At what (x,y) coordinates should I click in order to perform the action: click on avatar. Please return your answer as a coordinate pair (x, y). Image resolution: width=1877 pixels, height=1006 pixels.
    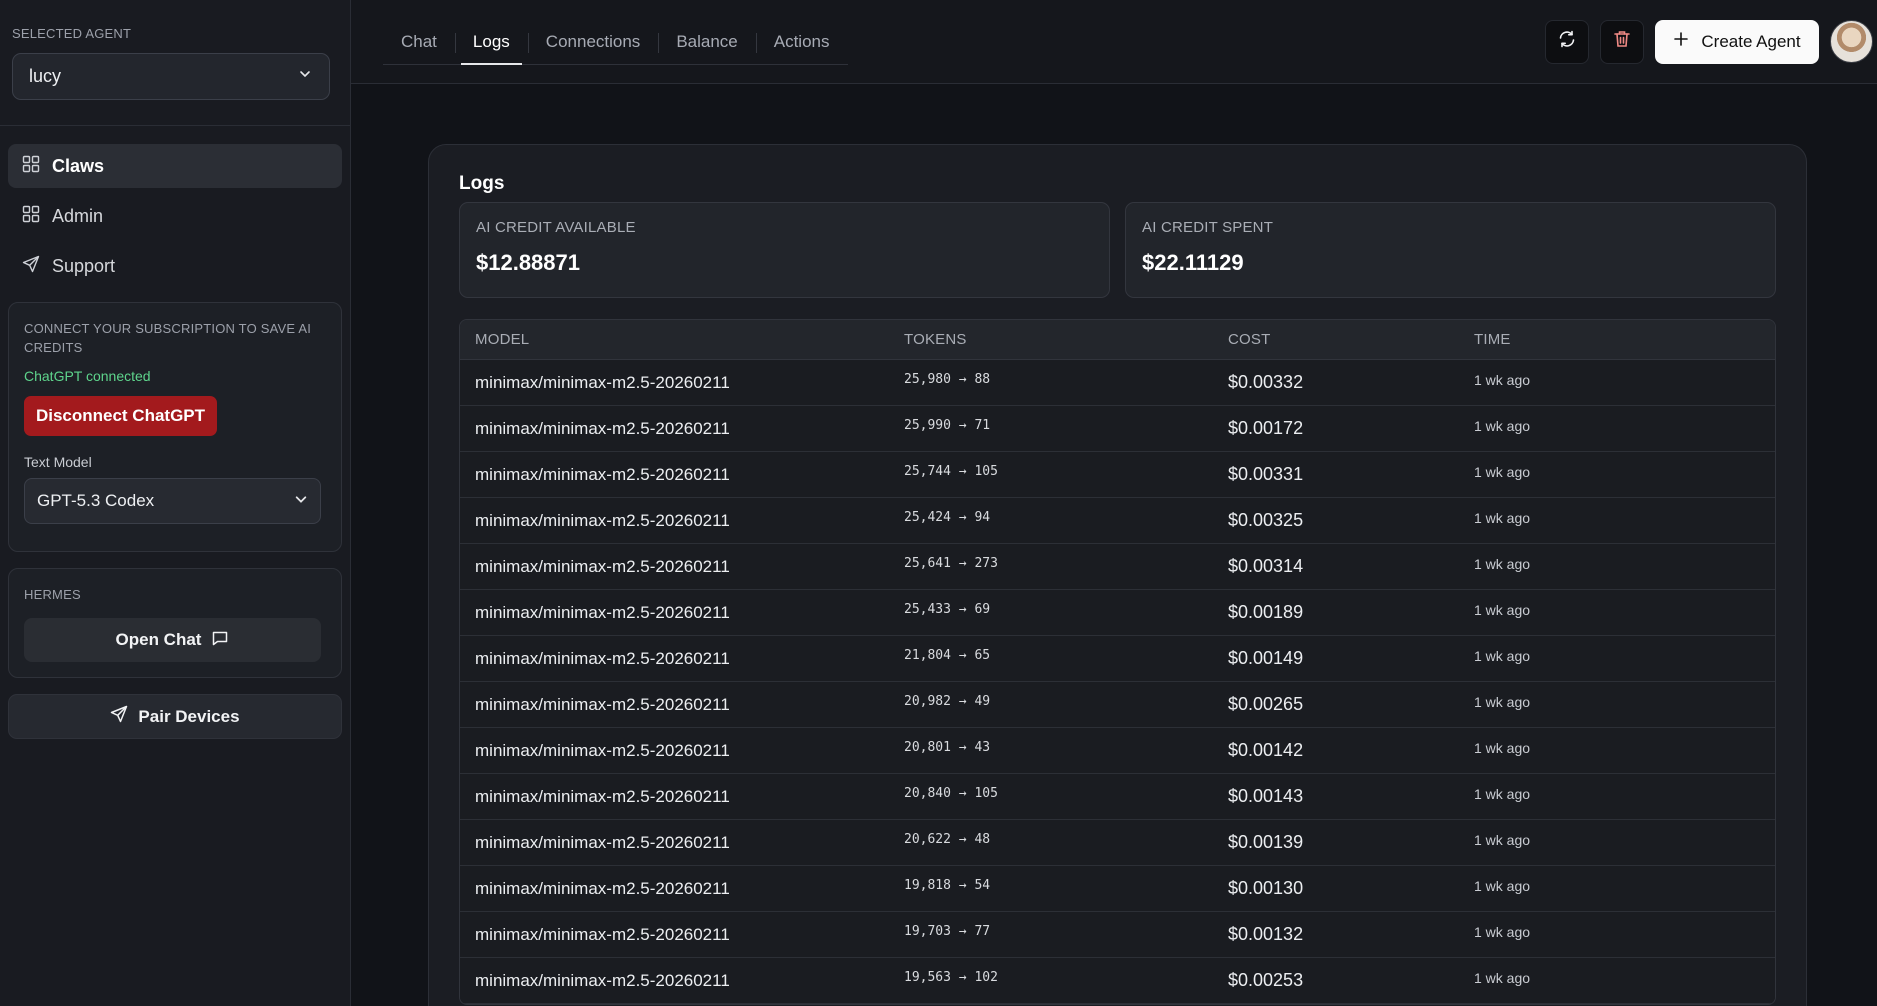
    Looking at the image, I should click on (1851, 41).